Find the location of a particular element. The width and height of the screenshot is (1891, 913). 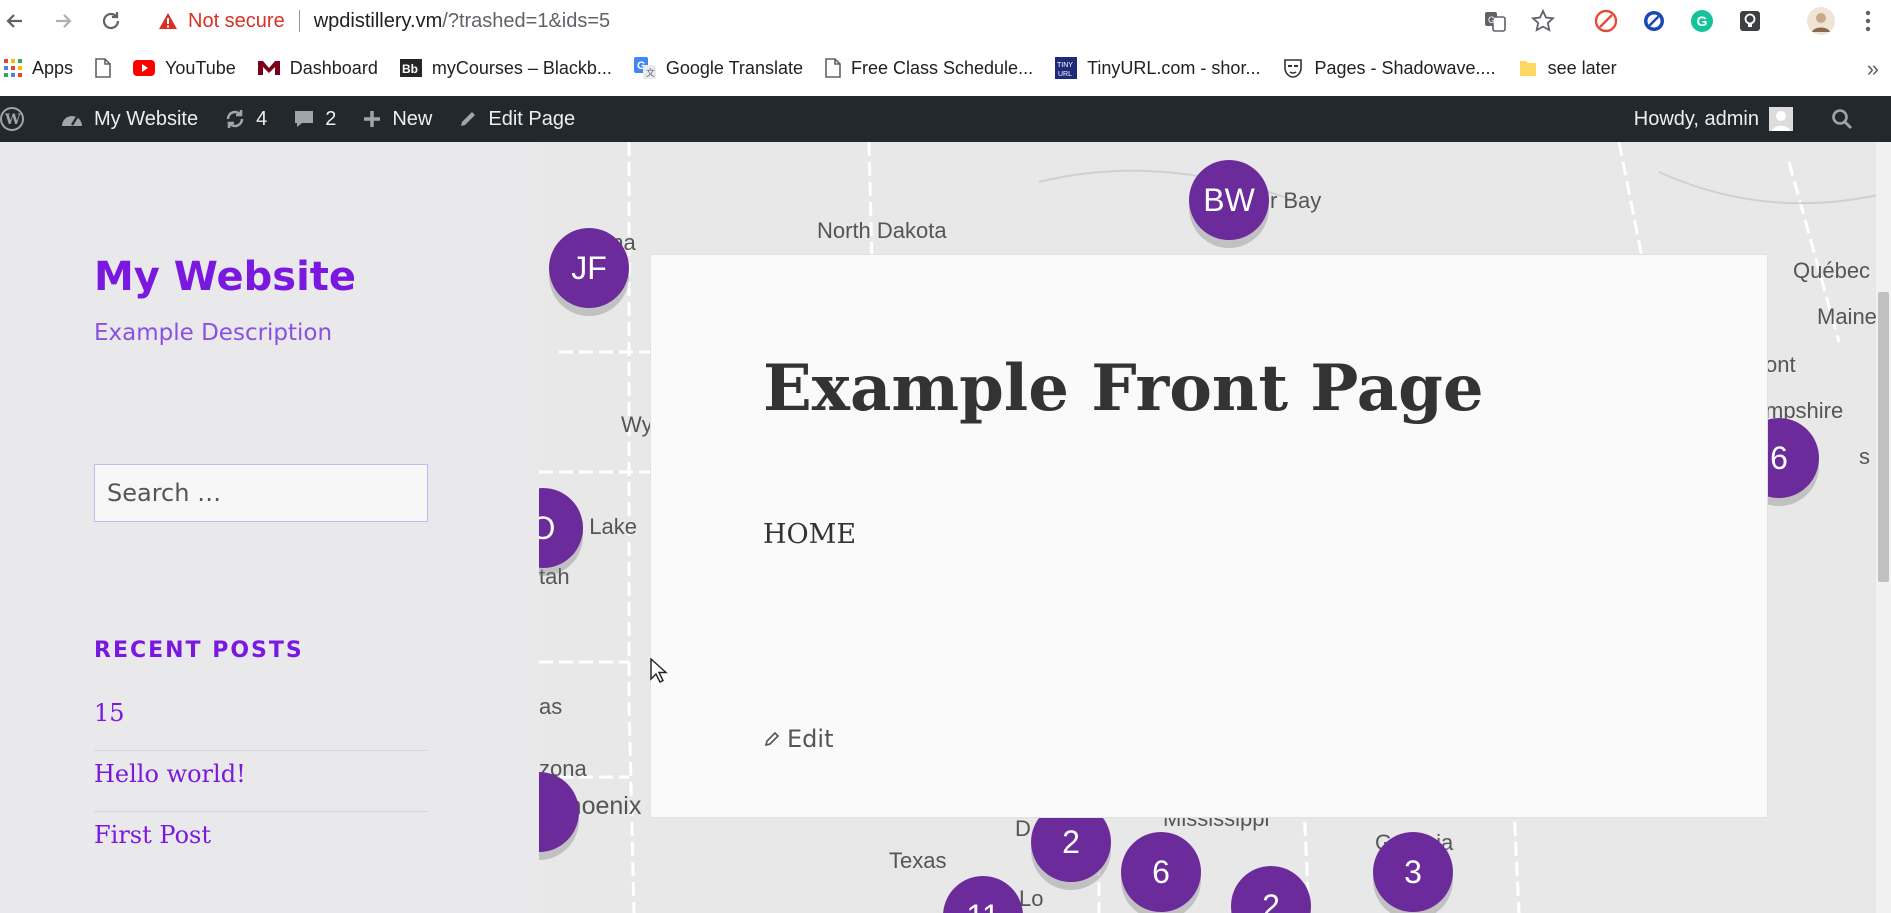

lightbulb-extension-icon is located at coordinates (1750, 21).